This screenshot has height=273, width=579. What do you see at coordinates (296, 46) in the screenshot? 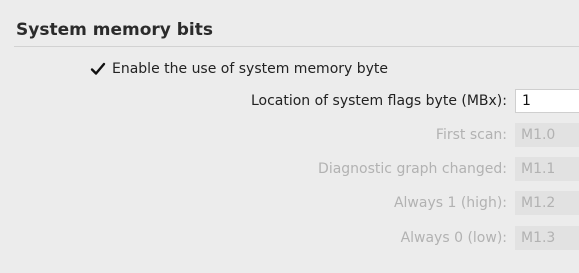
I see `section-divider` at bounding box center [296, 46].